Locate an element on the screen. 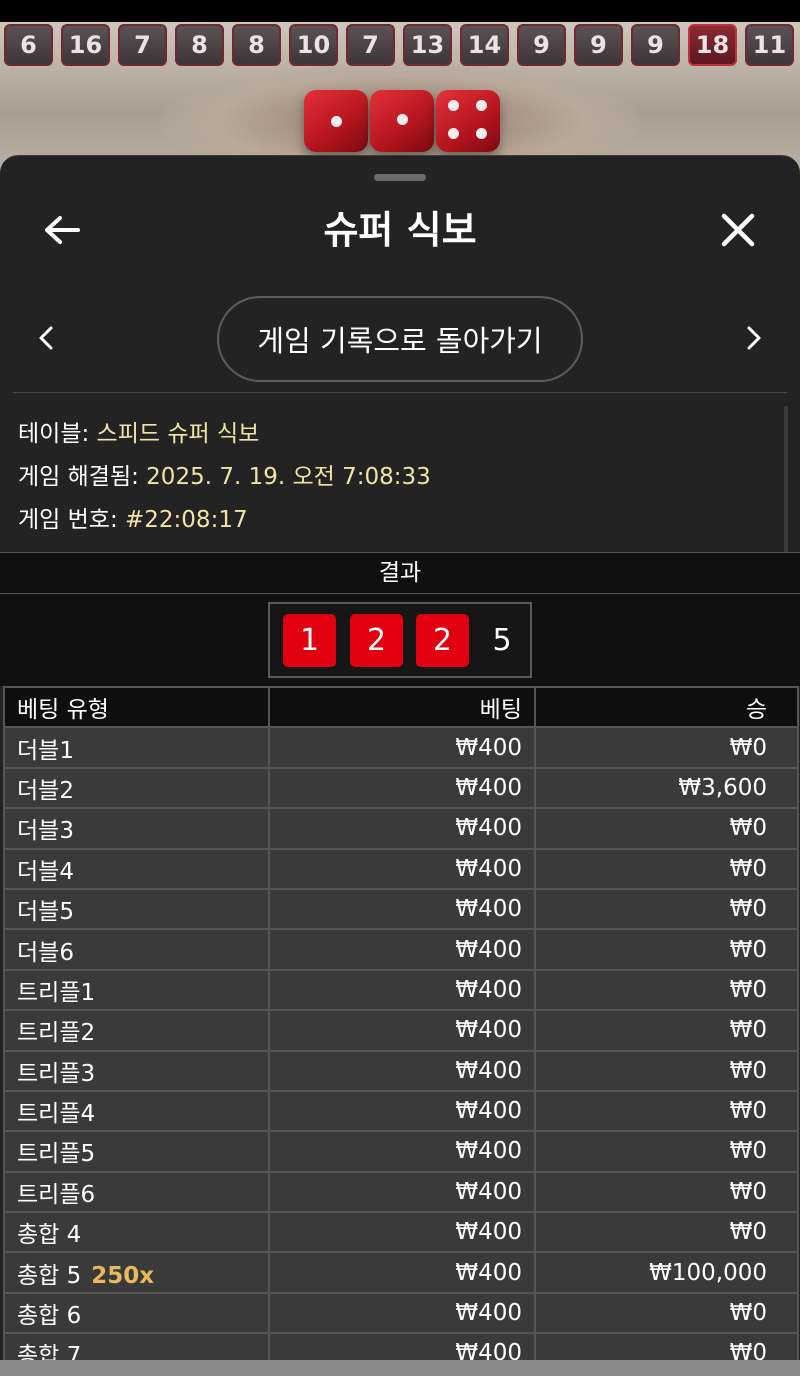 The image size is (800, 1376). table-row: 더블5 ₩400 ₩0 is located at coordinates (401, 909).